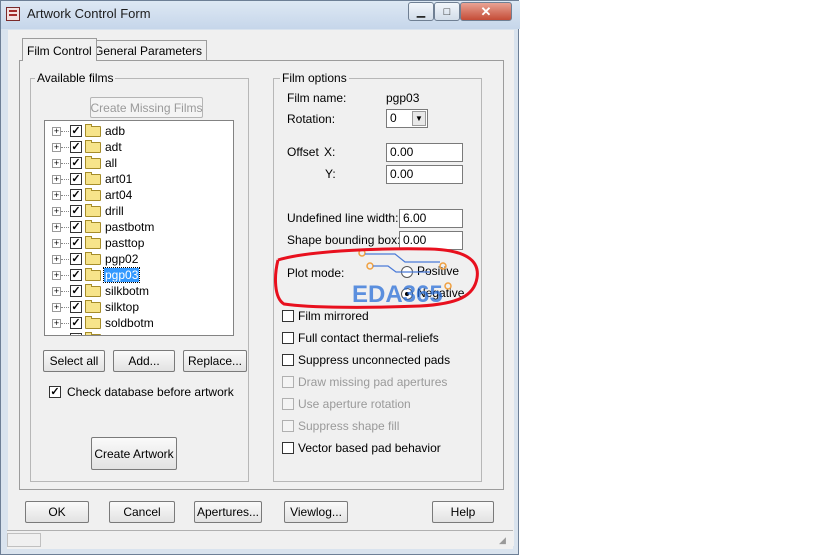 The image size is (819, 557). I want to click on create-artwork-button: Create Artwork, so click(134, 453).